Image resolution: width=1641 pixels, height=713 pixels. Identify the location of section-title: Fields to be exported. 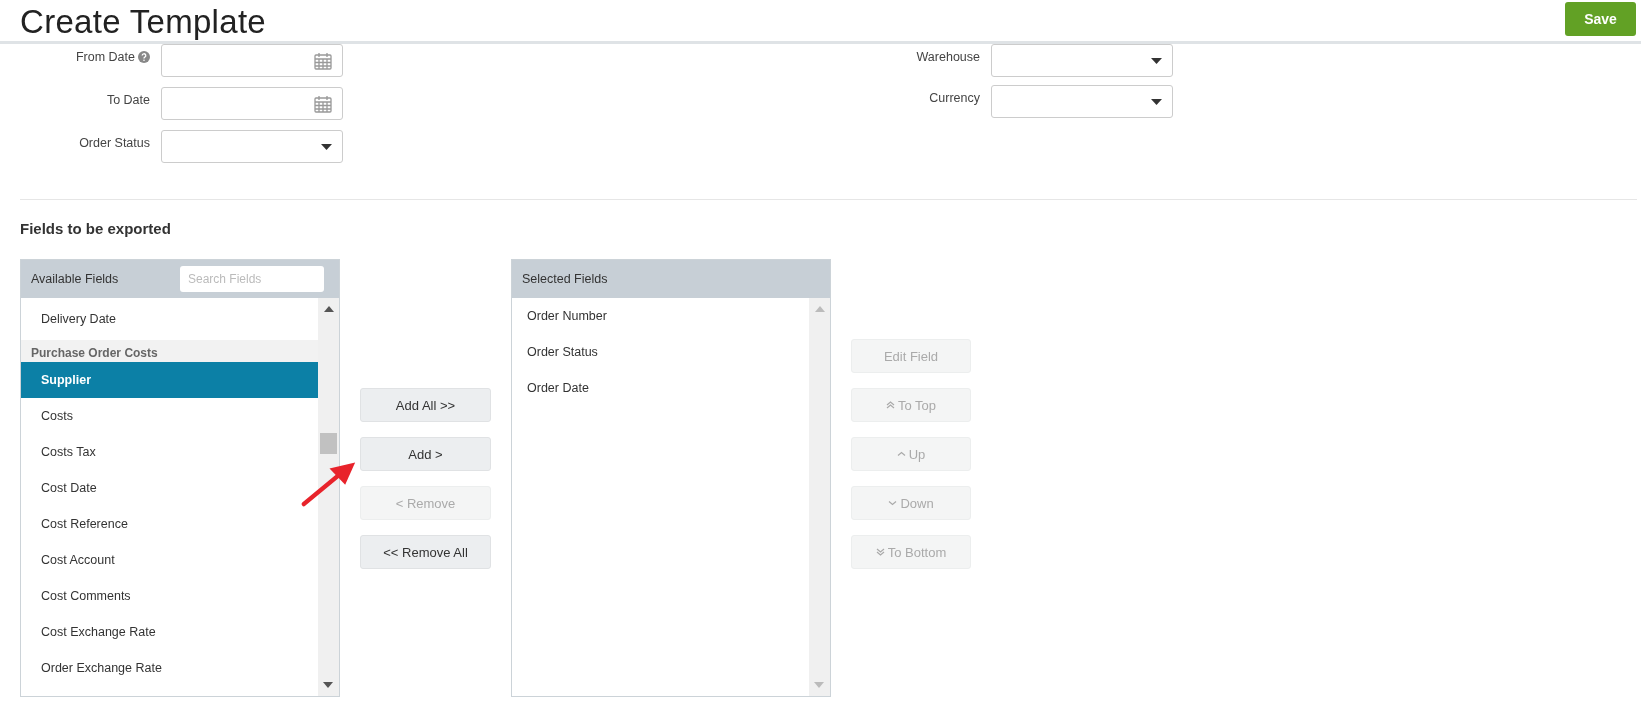
(95, 229).